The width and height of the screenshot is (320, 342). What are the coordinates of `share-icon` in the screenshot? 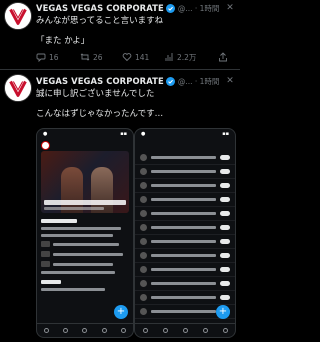 It's located at (223, 57).